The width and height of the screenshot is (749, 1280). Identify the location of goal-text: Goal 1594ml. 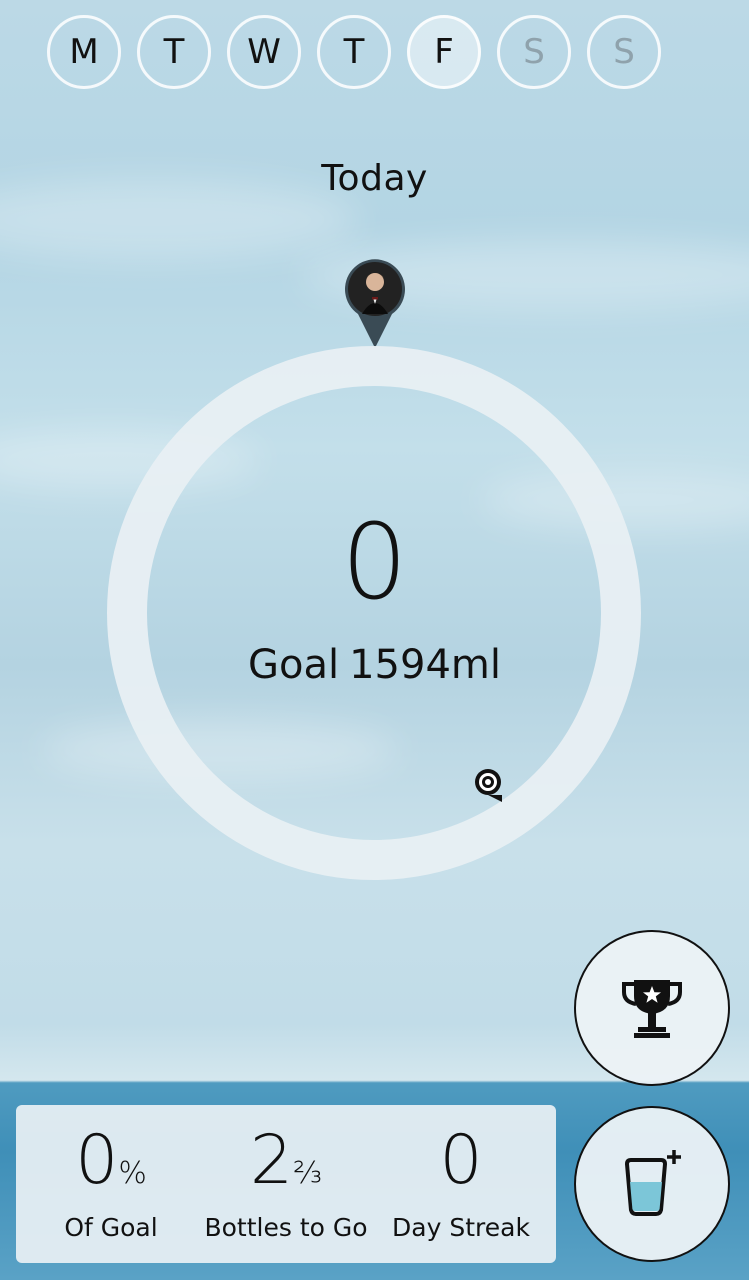
(374, 665).